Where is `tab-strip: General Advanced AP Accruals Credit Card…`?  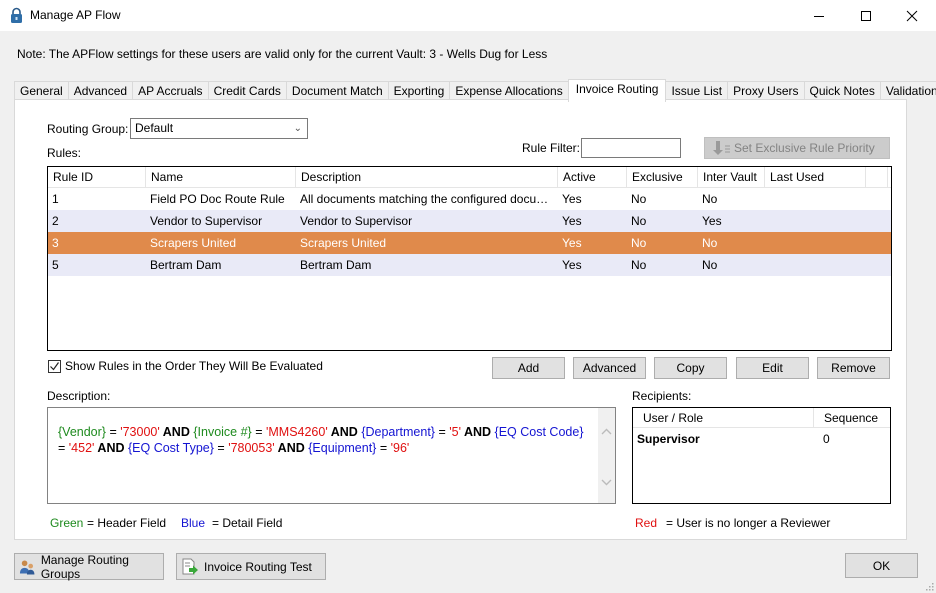
tab-strip: General Advanced AP Accruals Credit Card… is located at coordinates (475, 90).